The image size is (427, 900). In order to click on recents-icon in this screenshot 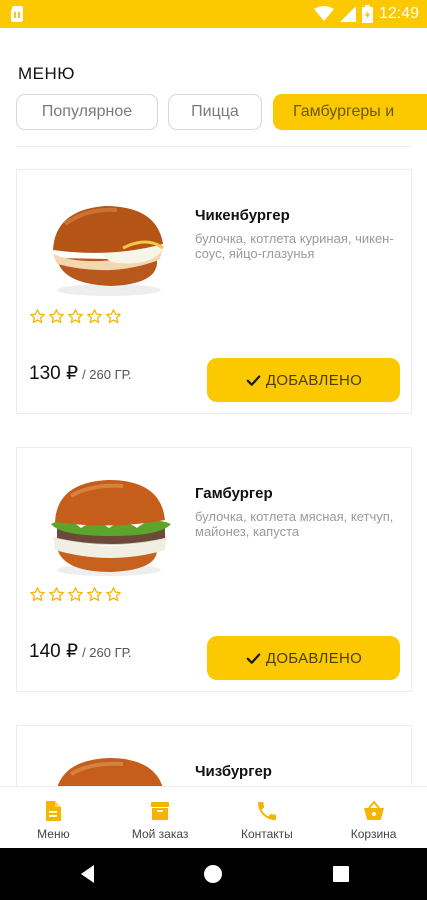, I will do `click(341, 874)`.